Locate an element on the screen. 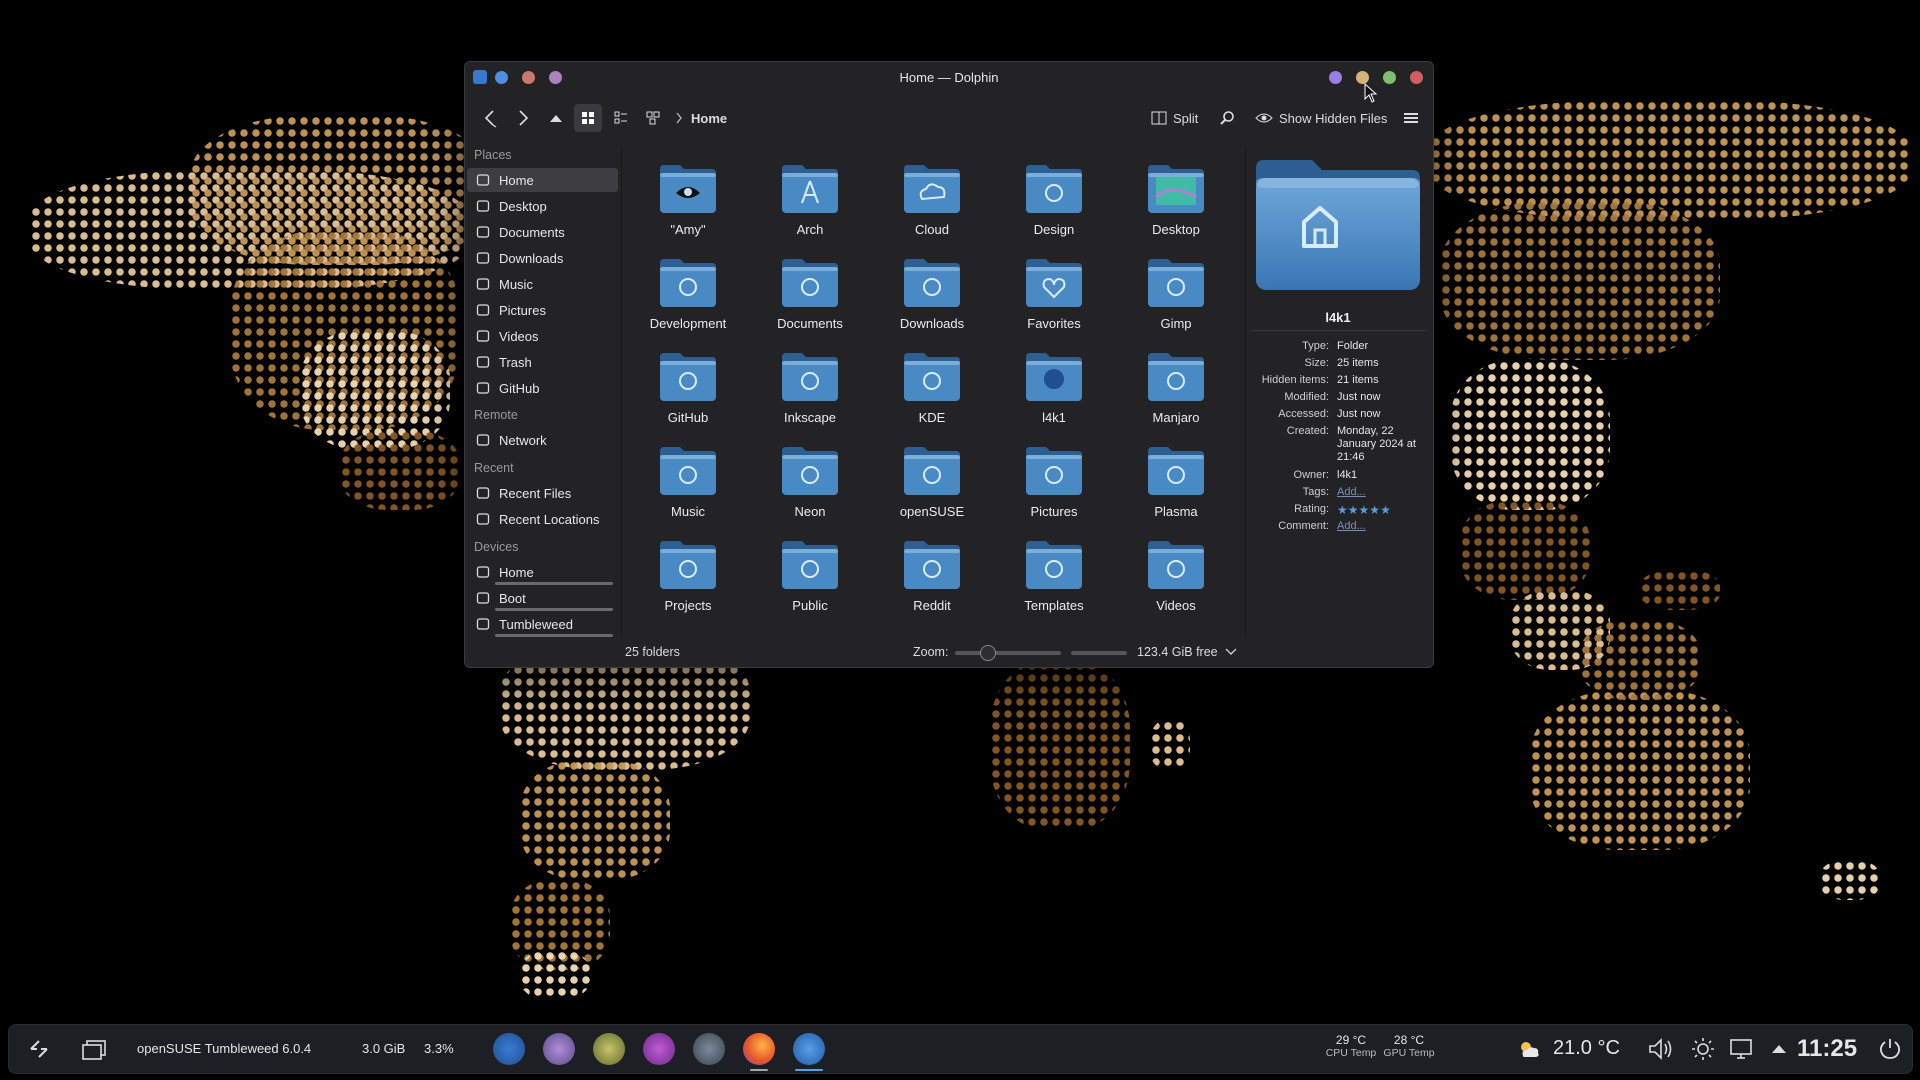 The height and width of the screenshot is (1080, 1920). folder-item: KDE is located at coordinates (925, 391).